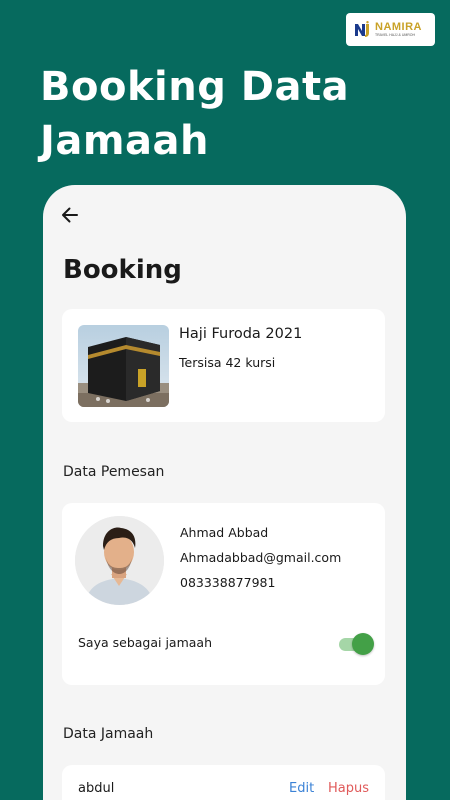 The width and height of the screenshot is (450, 800). What do you see at coordinates (123, 366) in the screenshot?
I see `kaaba-image` at bounding box center [123, 366].